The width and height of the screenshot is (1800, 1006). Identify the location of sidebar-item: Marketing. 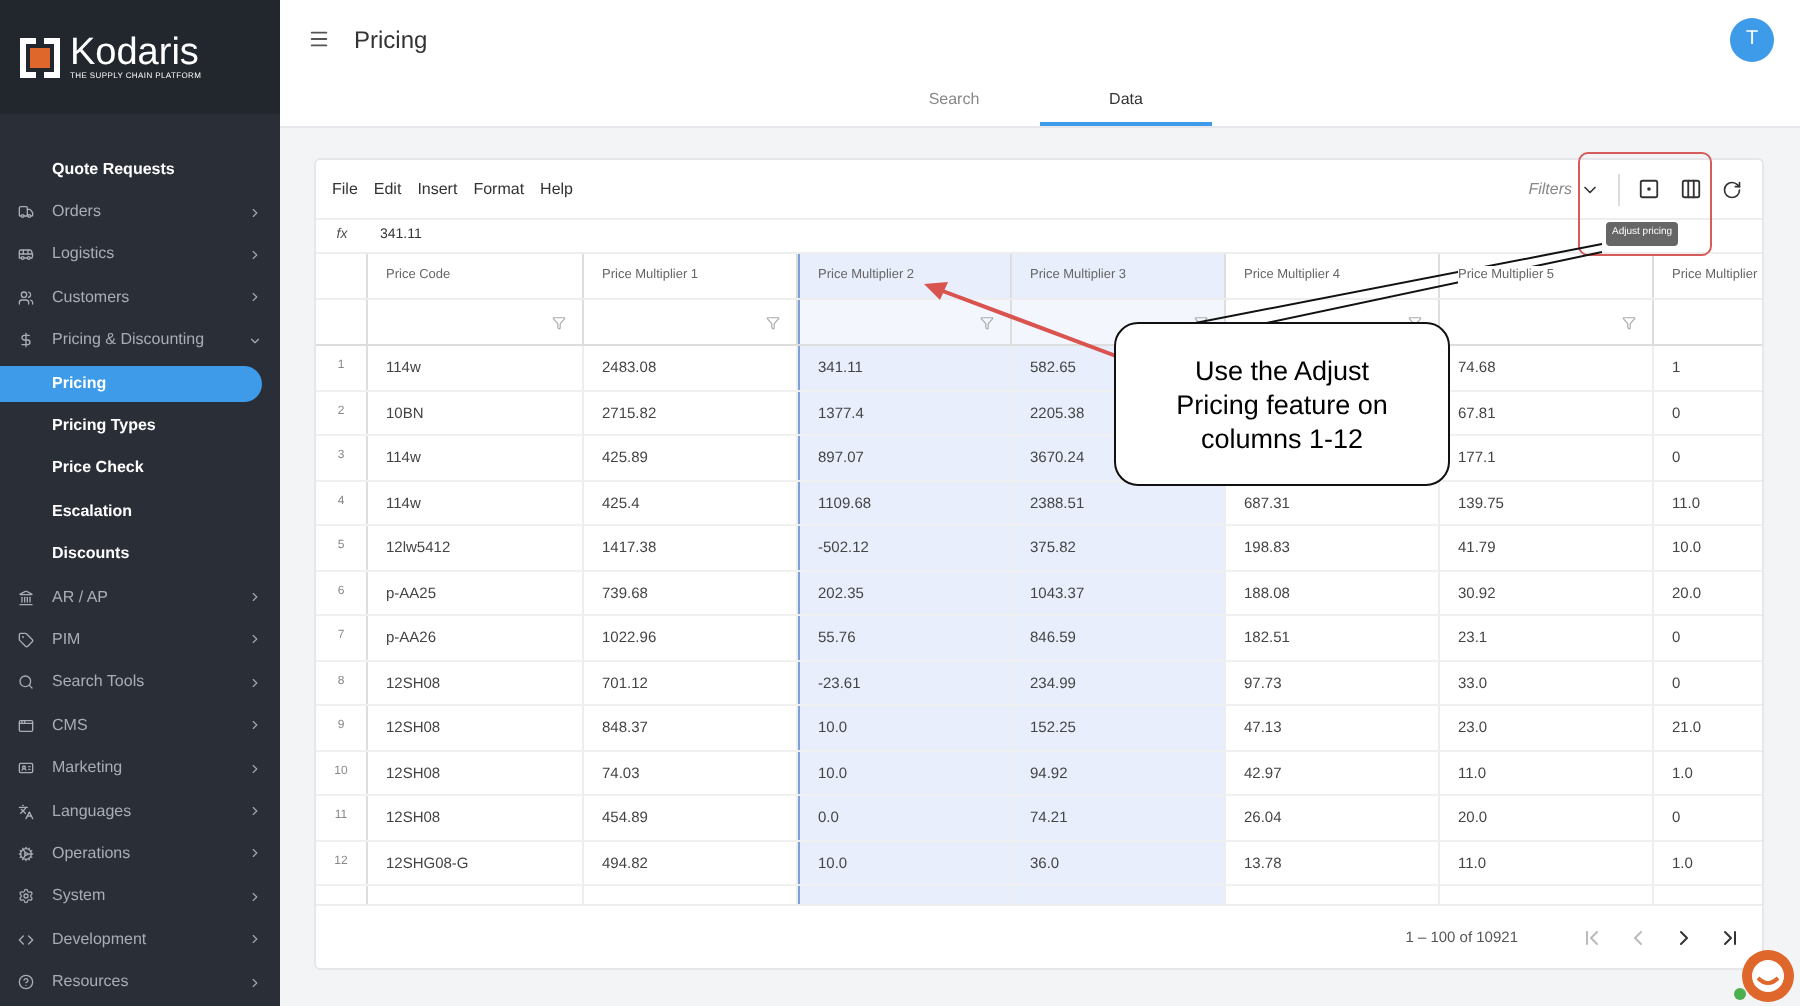
(140, 768).